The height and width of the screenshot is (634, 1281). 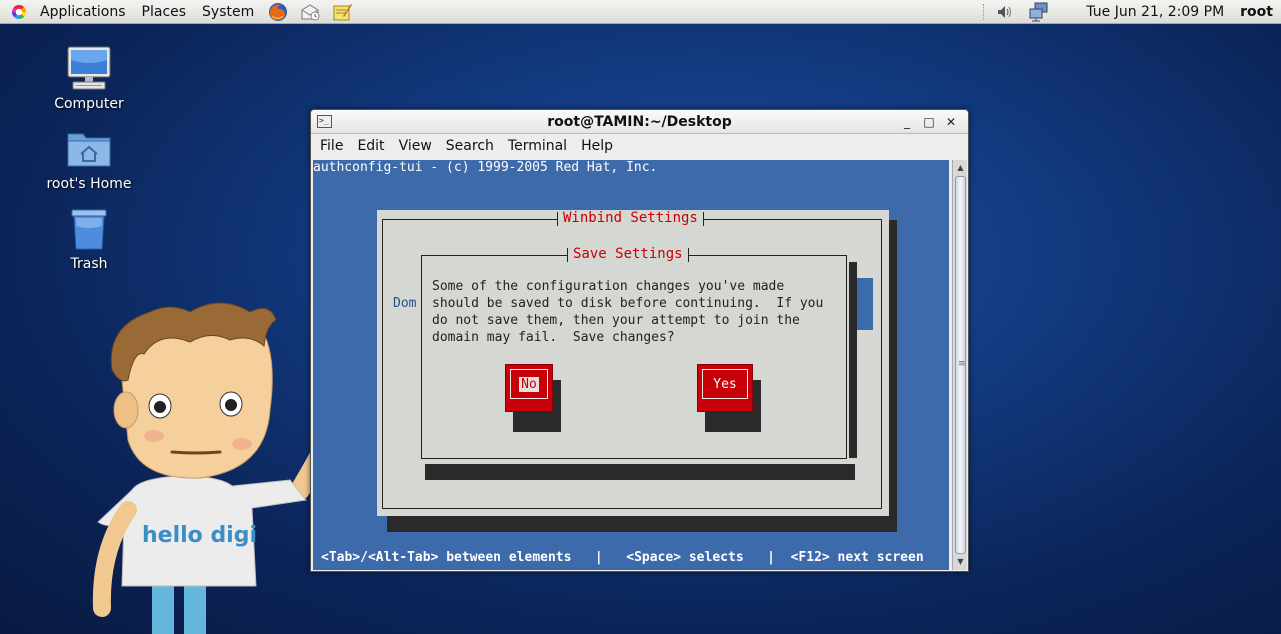 I want to click on field-stub, so click(x=865, y=304).